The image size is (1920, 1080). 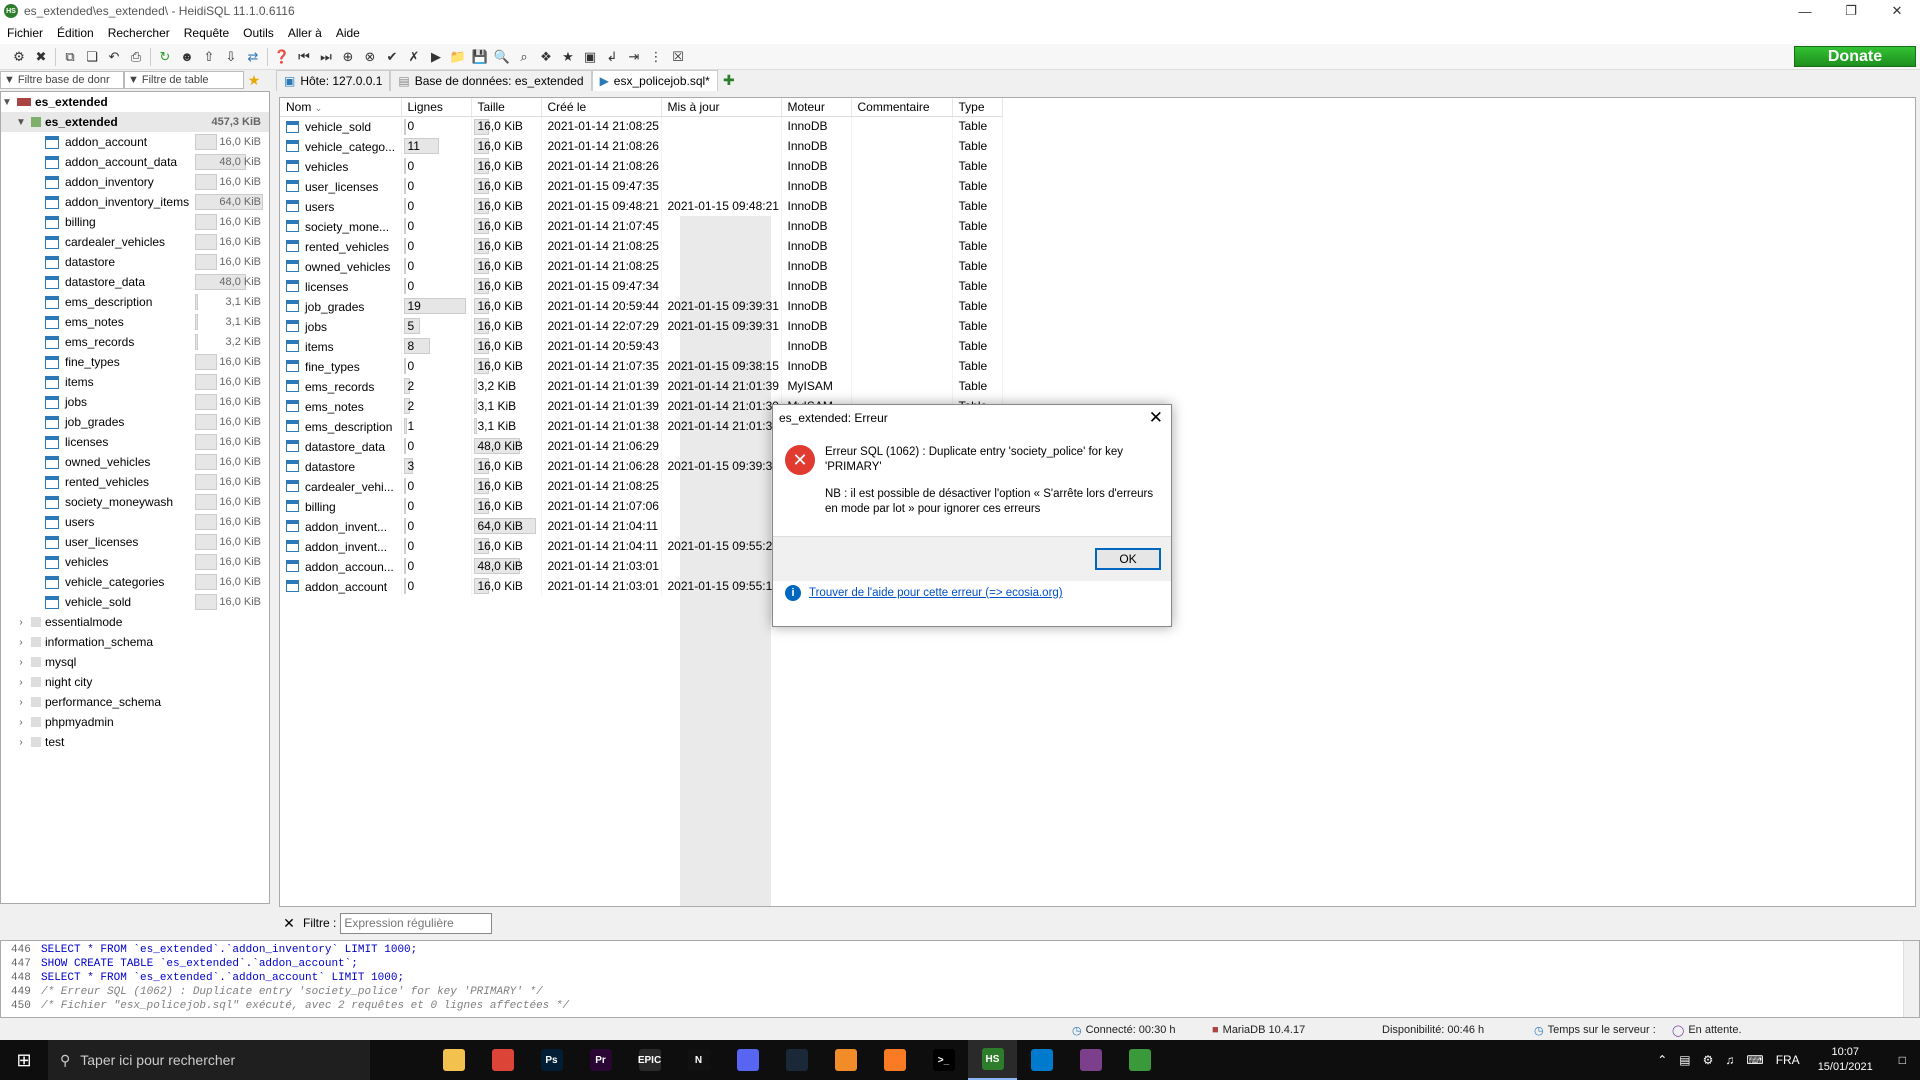 What do you see at coordinates (1708, 1060) in the screenshot?
I see `tray-wifi-icon: ⚙` at bounding box center [1708, 1060].